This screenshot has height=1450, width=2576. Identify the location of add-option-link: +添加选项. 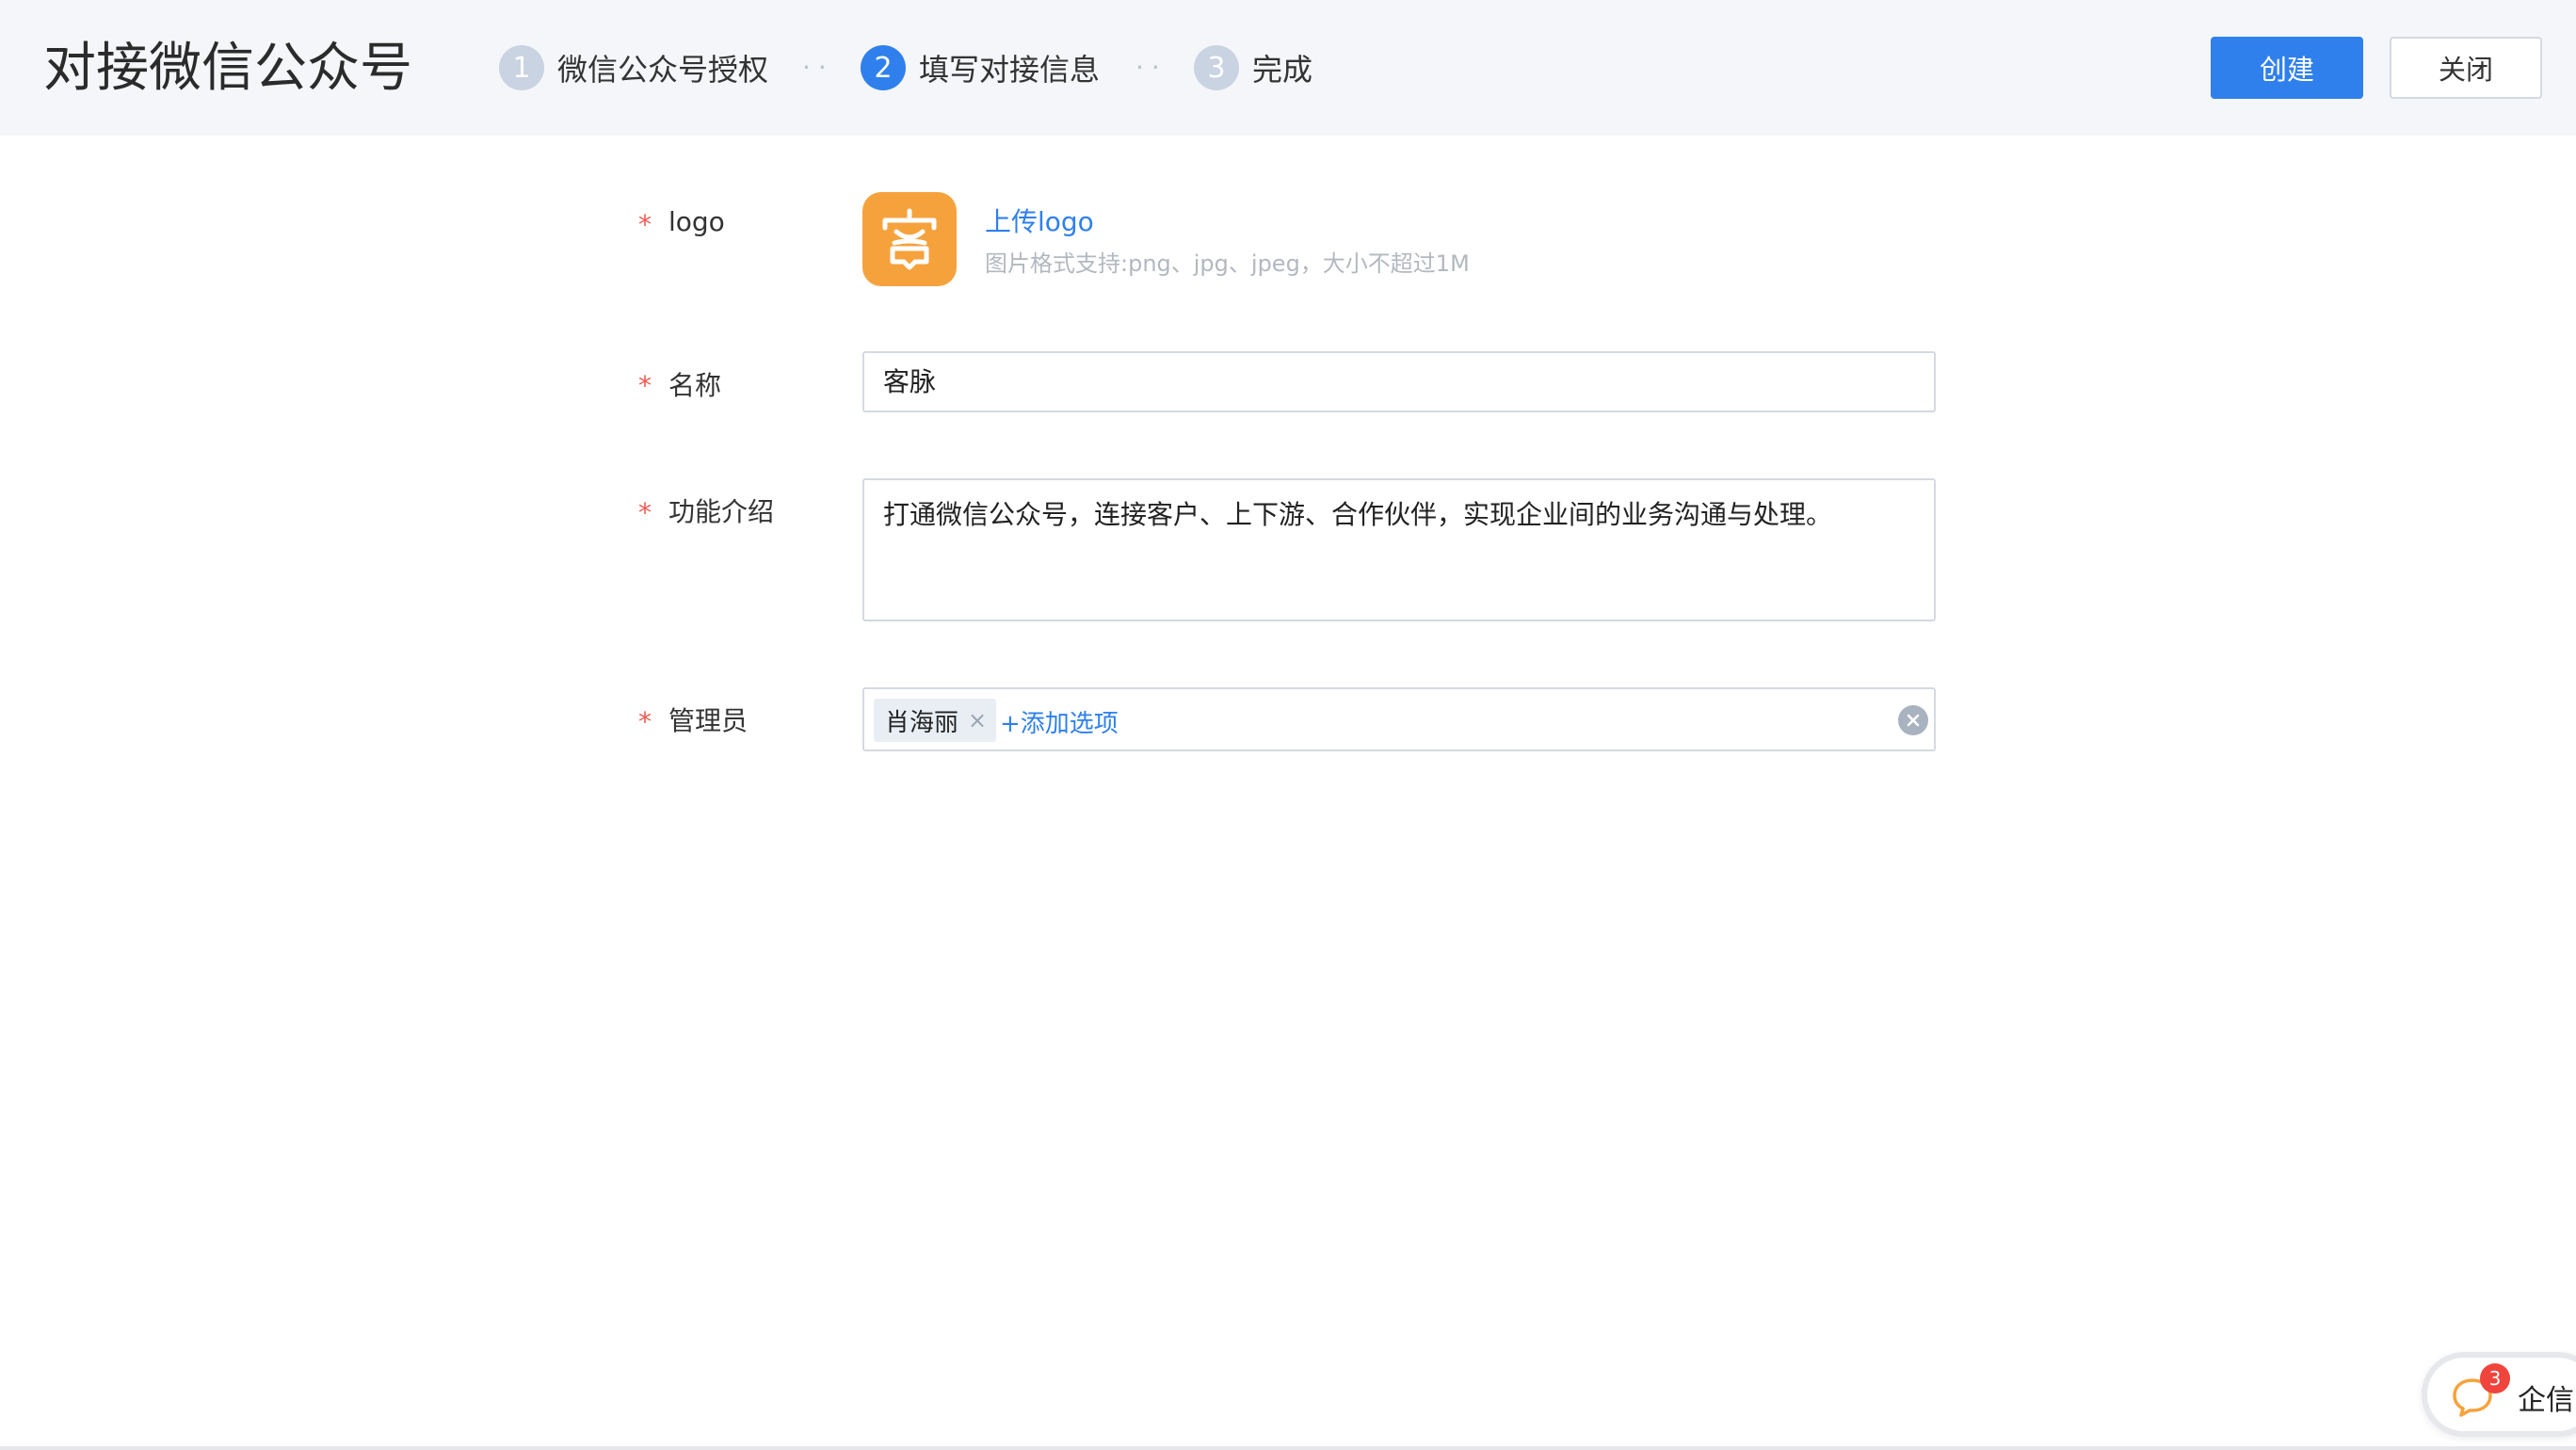
(1059, 721).